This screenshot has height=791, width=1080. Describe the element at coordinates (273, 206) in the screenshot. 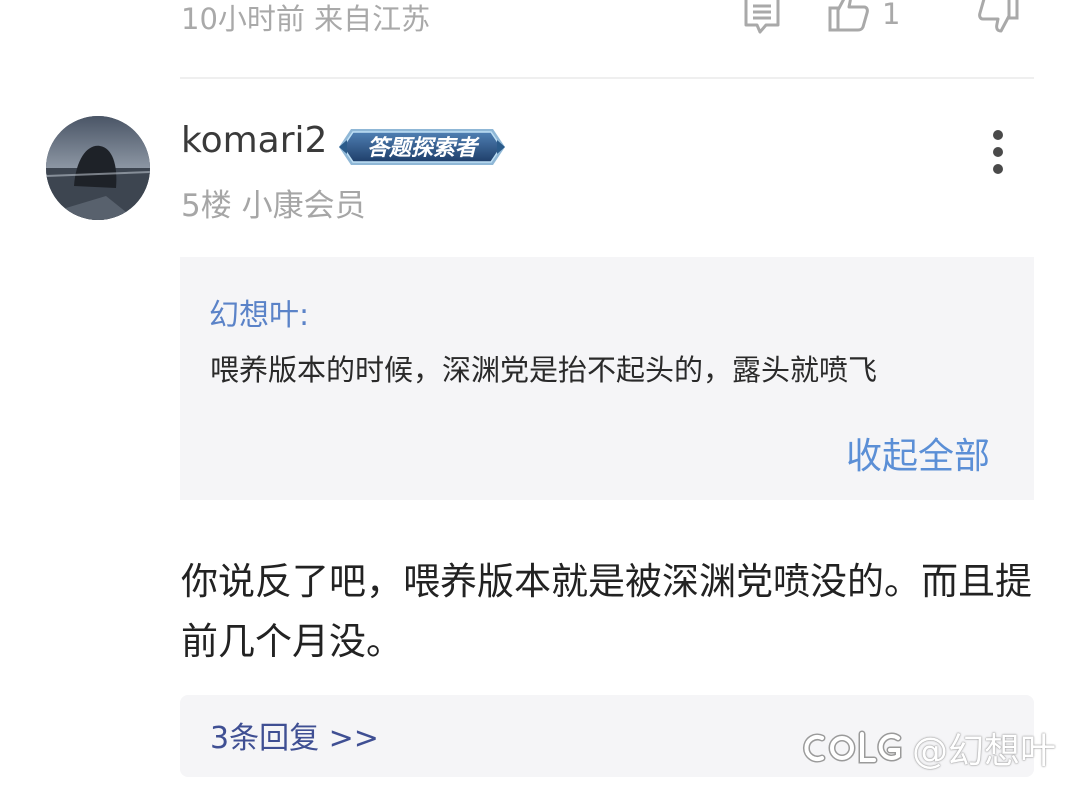

I see `floor-info: 5楼 小康会员` at that location.